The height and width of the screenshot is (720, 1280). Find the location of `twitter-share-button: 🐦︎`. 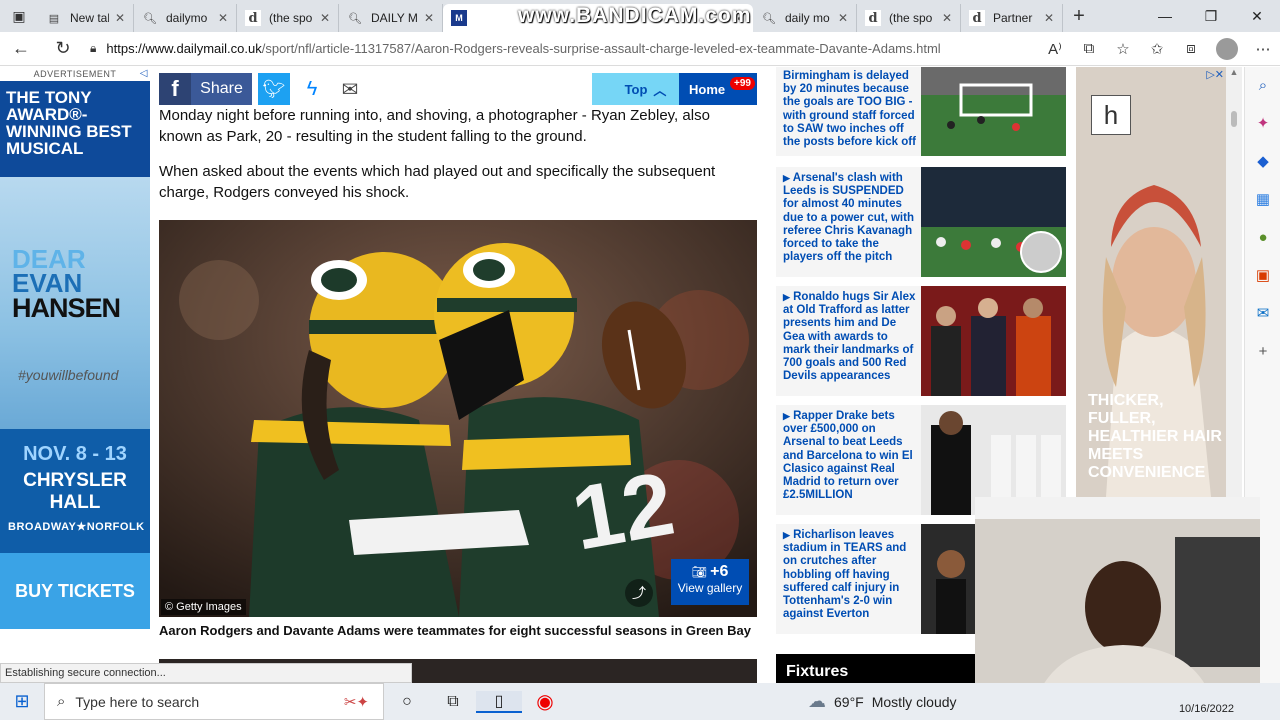

twitter-share-button: 🐦︎ is located at coordinates (274, 89).